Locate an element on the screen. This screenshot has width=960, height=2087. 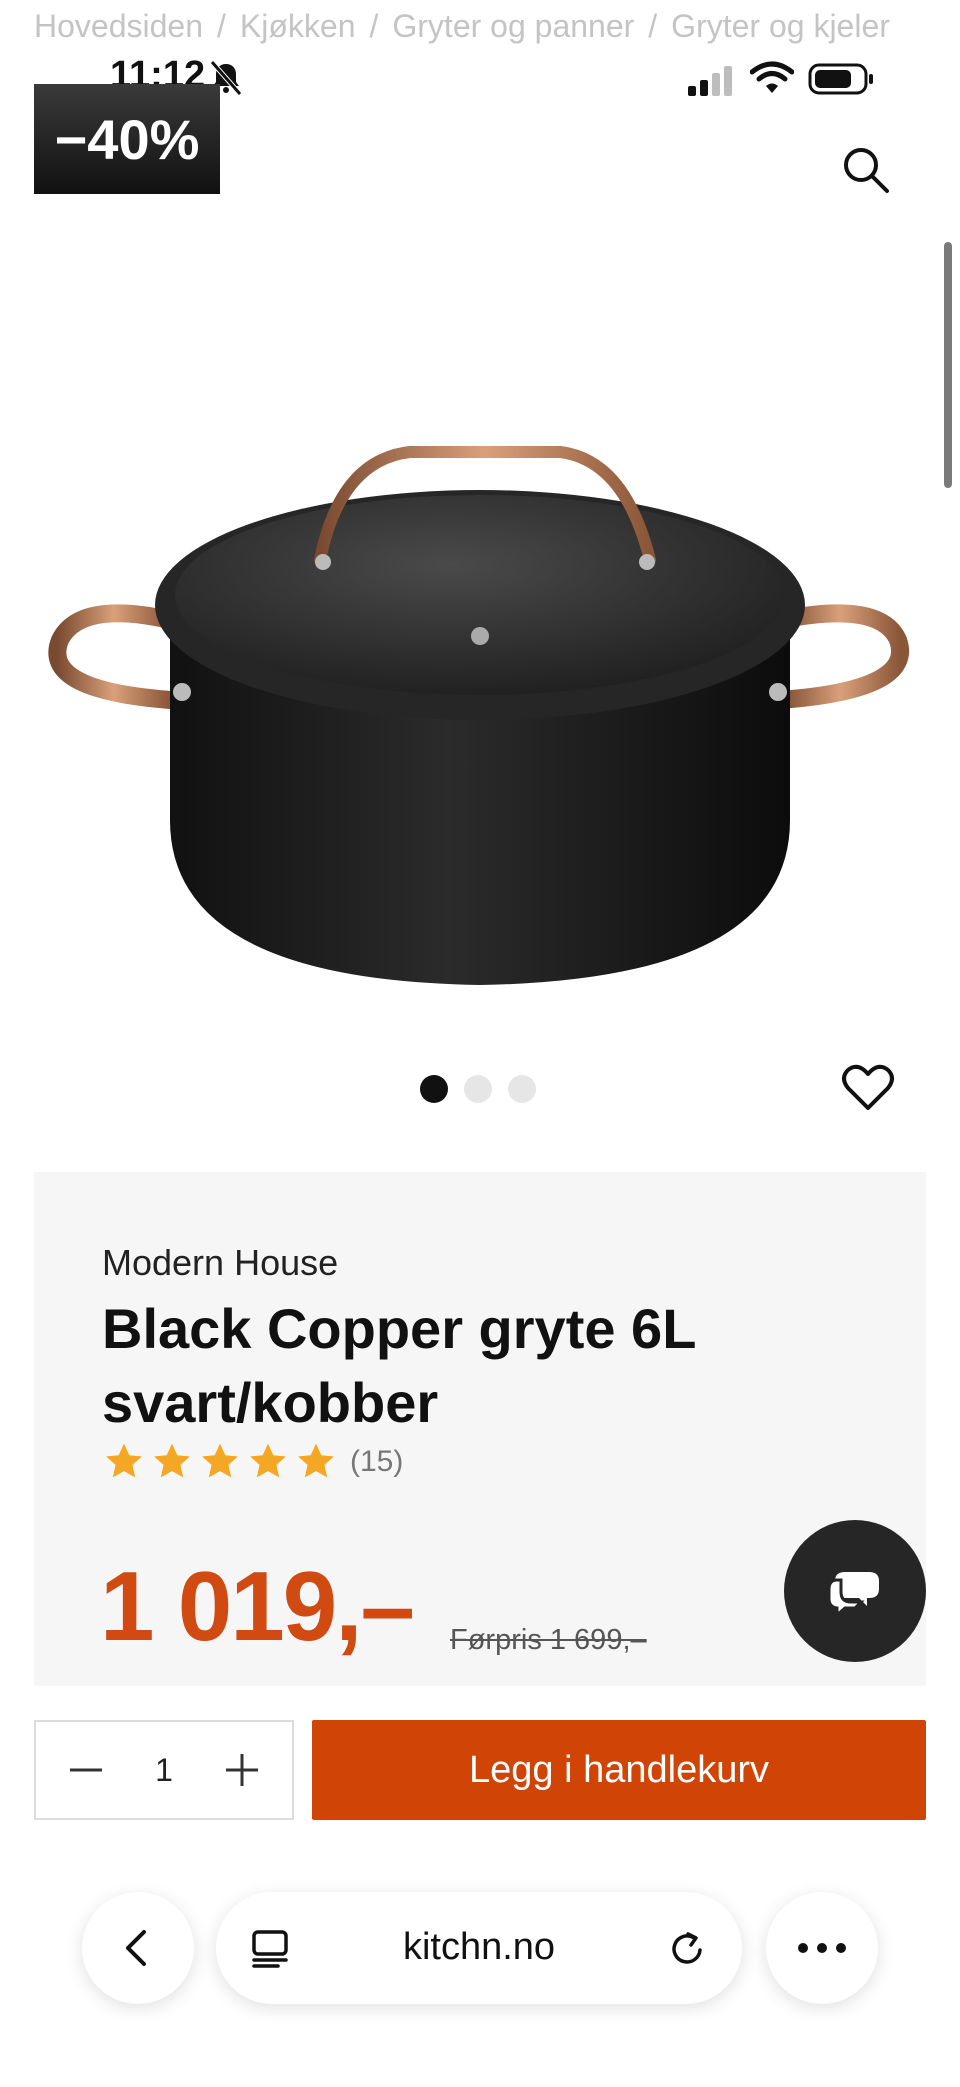
url-text: kitchn.no is located at coordinates (479, 1947).